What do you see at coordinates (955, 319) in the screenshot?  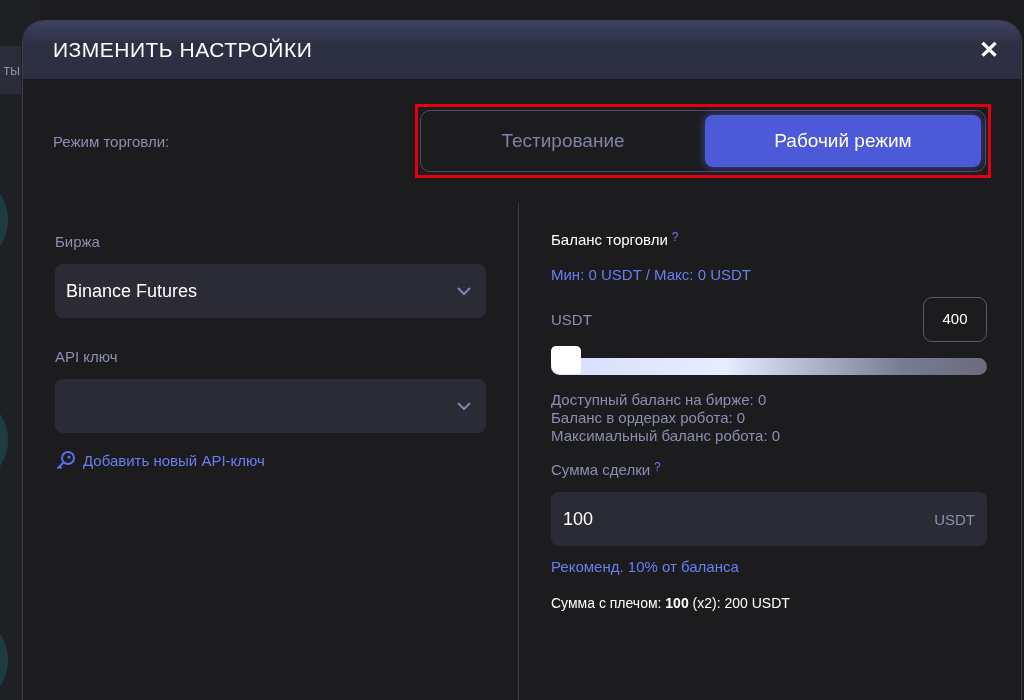 I see `balance-value-field: 400` at bounding box center [955, 319].